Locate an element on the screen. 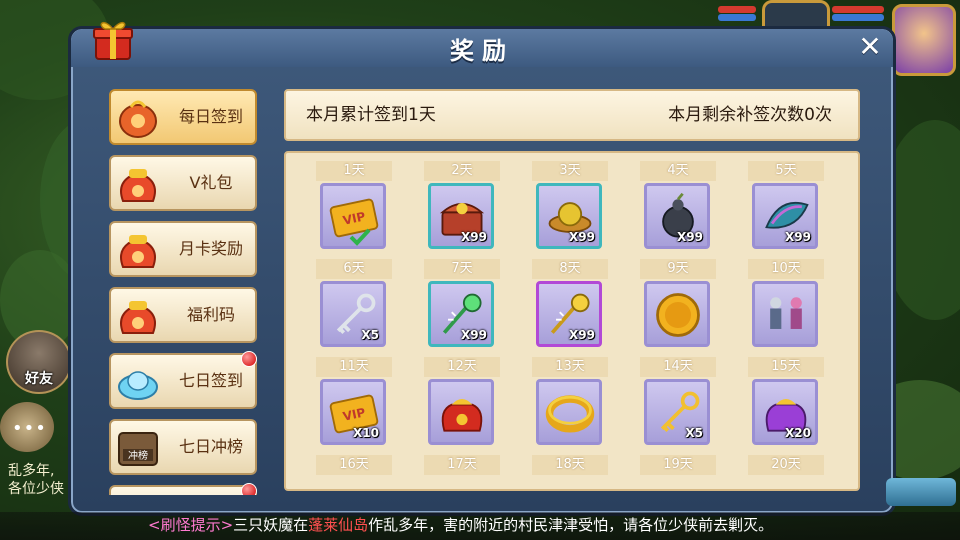  sidebar-item-seven-day-signin: 七日签到 is located at coordinates (183, 380).